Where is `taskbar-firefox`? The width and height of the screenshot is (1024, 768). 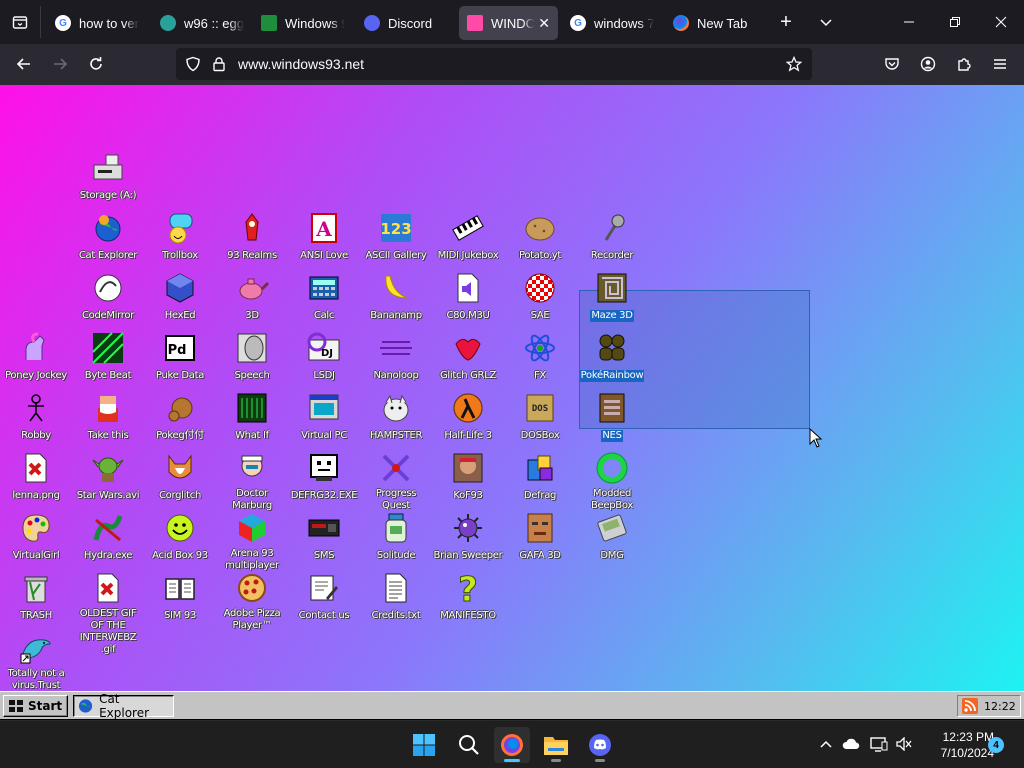 taskbar-firefox is located at coordinates (512, 745).